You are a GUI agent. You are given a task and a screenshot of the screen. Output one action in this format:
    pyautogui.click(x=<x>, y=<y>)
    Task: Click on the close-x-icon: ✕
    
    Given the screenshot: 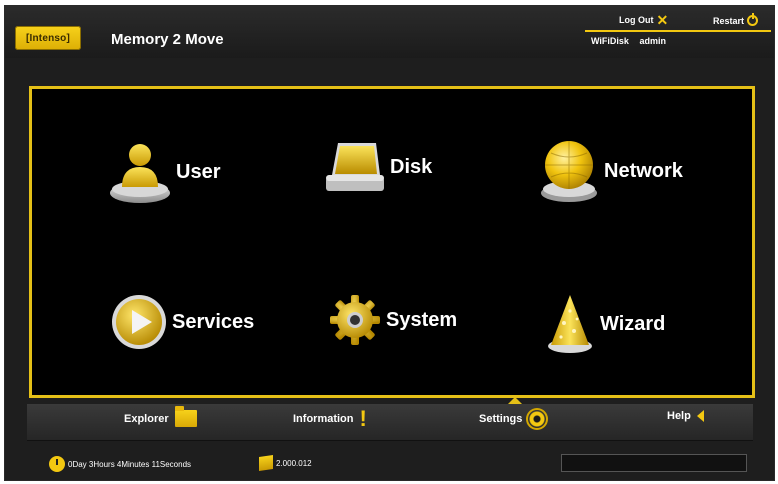 What is the action you would take?
    pyautogui.click(x=662, y=20)
    